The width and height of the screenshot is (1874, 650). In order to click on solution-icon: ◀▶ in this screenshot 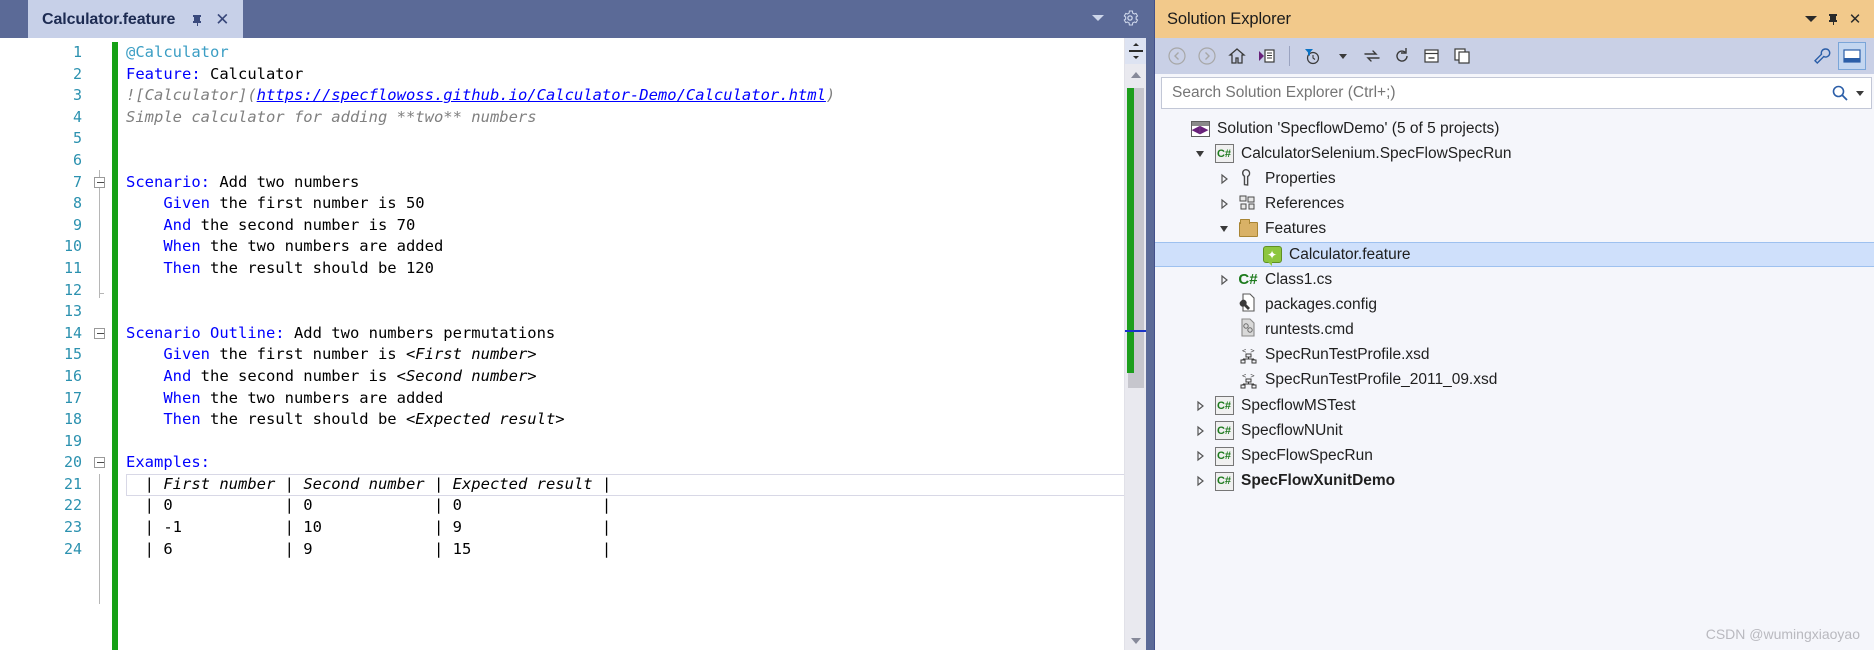, I will do `click(1200, 128)`.